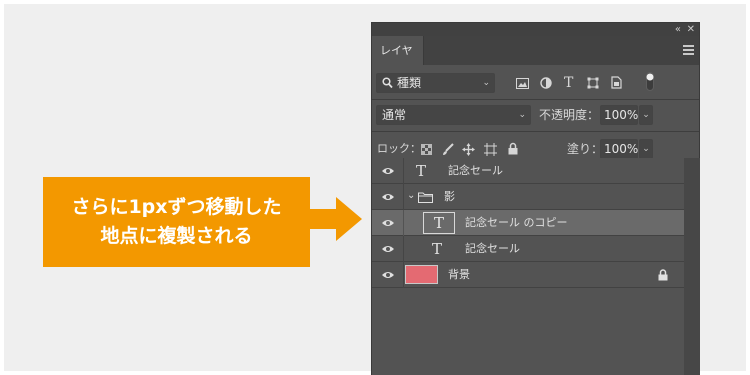 This screenshot has height=375, width=750. What do you see at coordinates (646, 115) in the screenshot?
I see `opacity-dropdown-button: ⌄` at bounding box center [646, 115].